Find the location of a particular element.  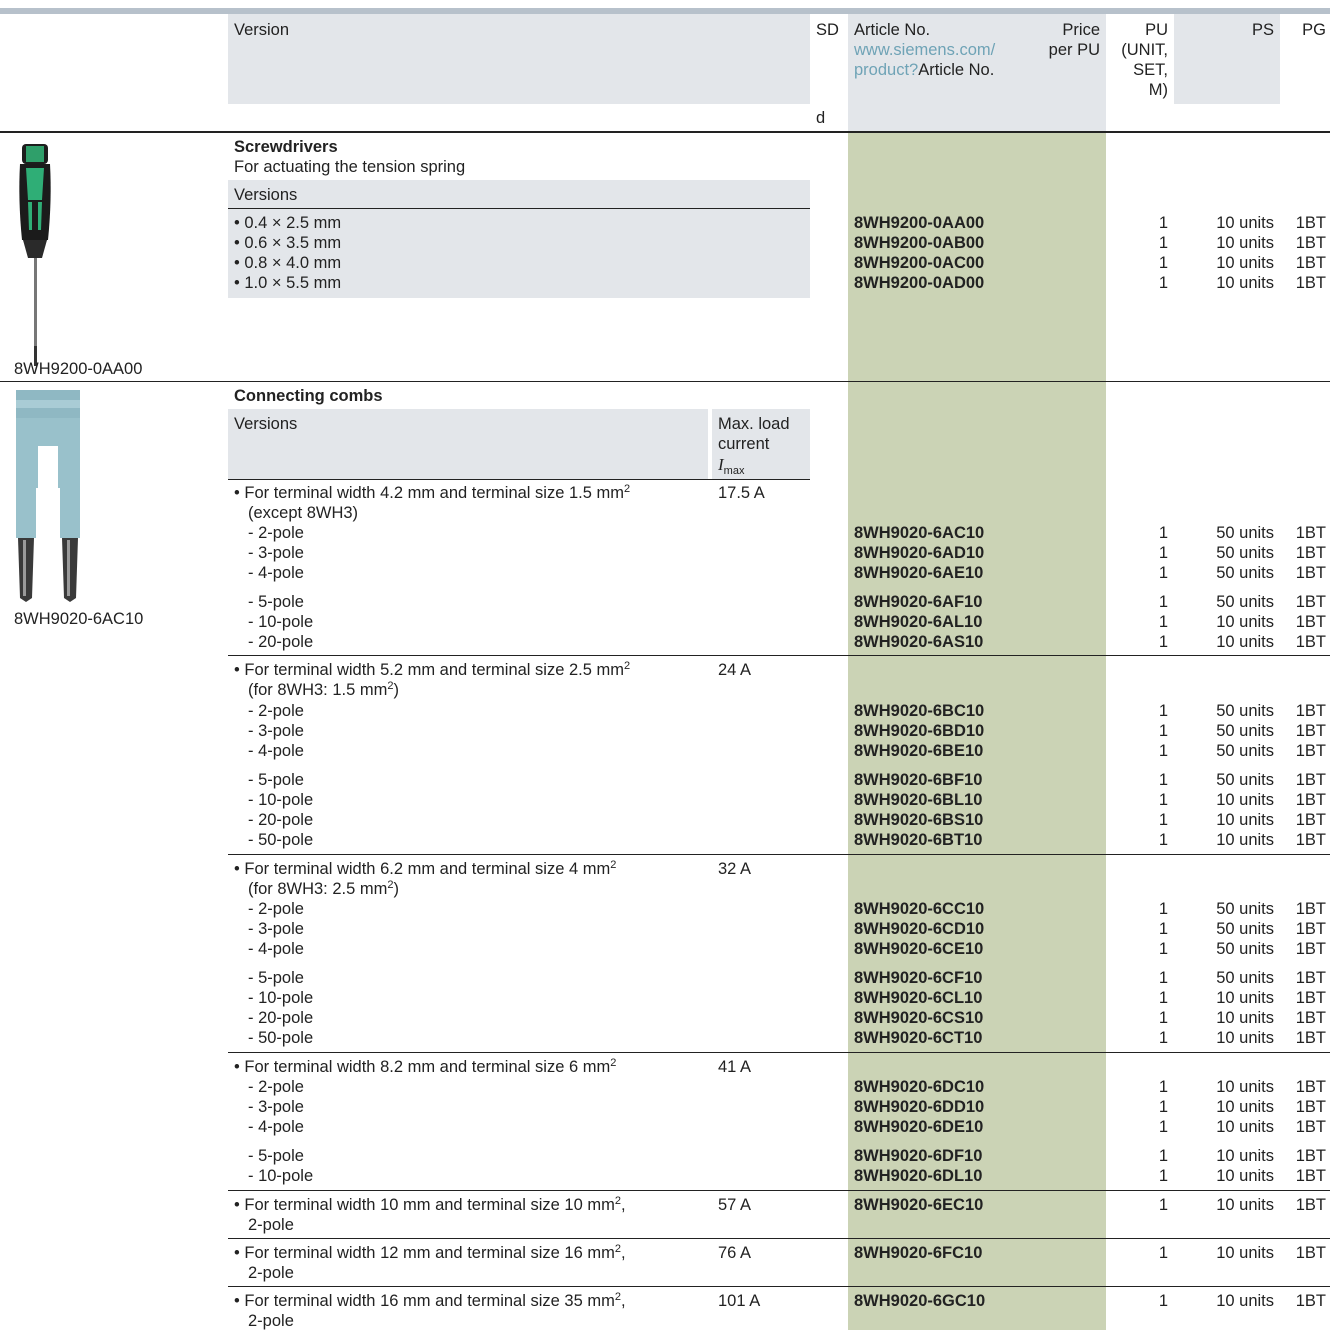

comb-desc-2: (for 8WH3: 2.5 mm2) is located at coordinates (323, 889).